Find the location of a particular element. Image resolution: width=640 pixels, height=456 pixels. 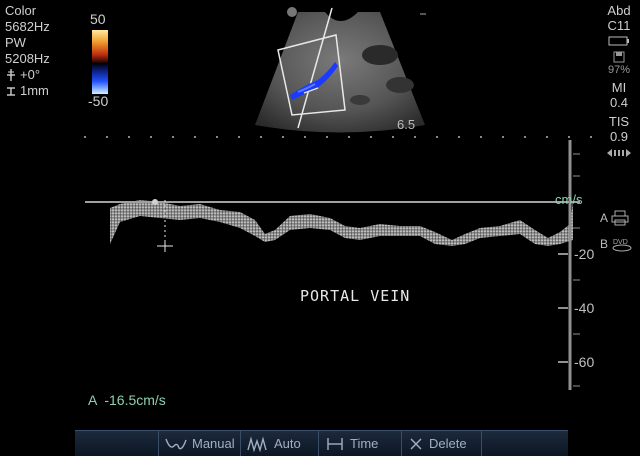

printer-b-row: B DVD is located at coordinates (616, 244).